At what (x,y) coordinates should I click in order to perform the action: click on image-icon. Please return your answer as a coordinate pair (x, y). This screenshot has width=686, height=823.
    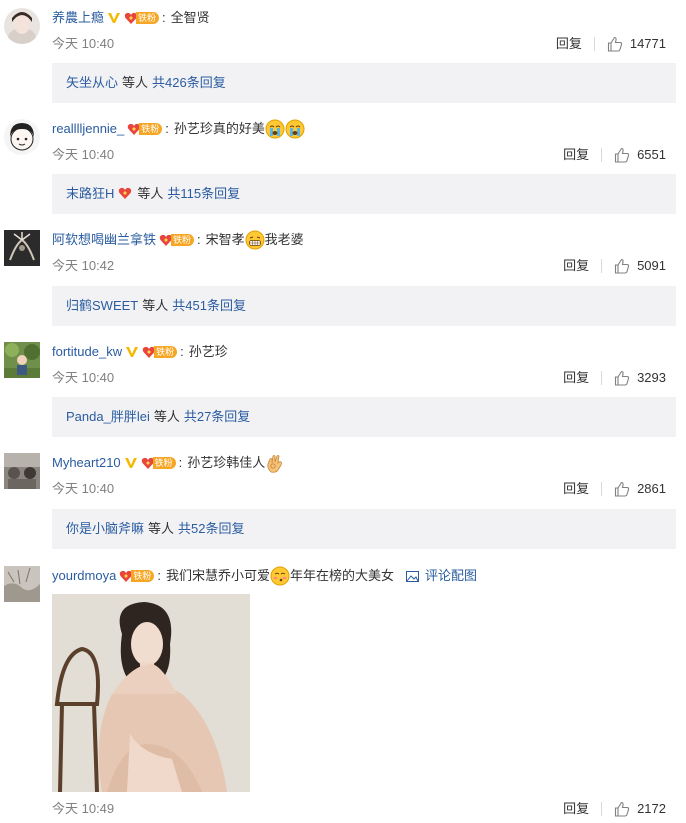
    Looking at the image, I should click on (412, 576).